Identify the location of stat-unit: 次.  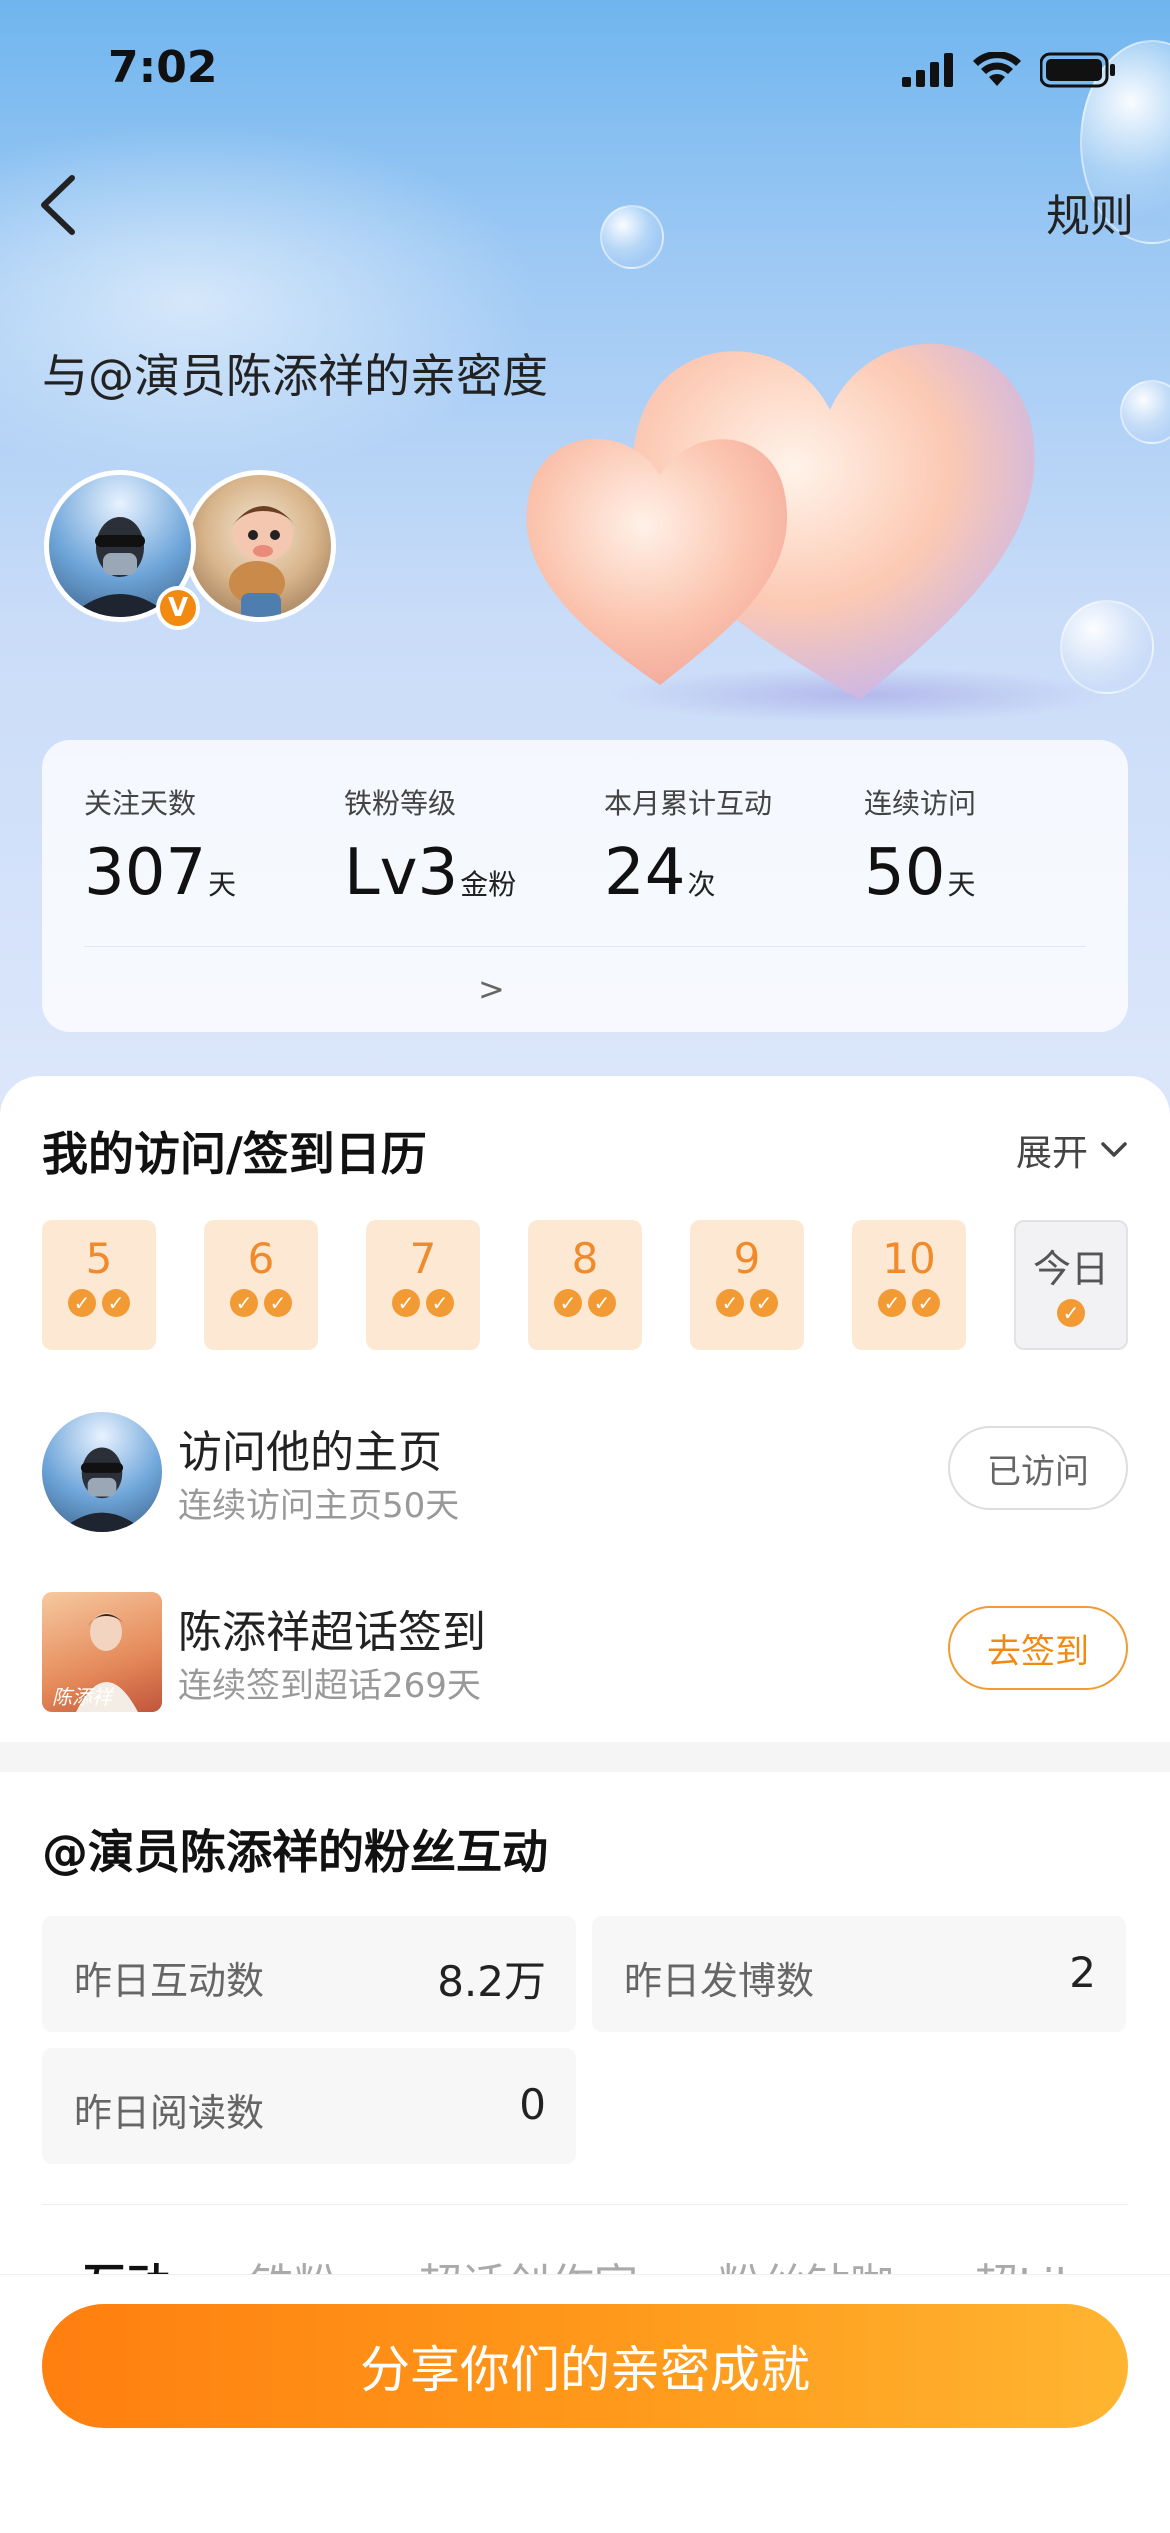
(701, 884).